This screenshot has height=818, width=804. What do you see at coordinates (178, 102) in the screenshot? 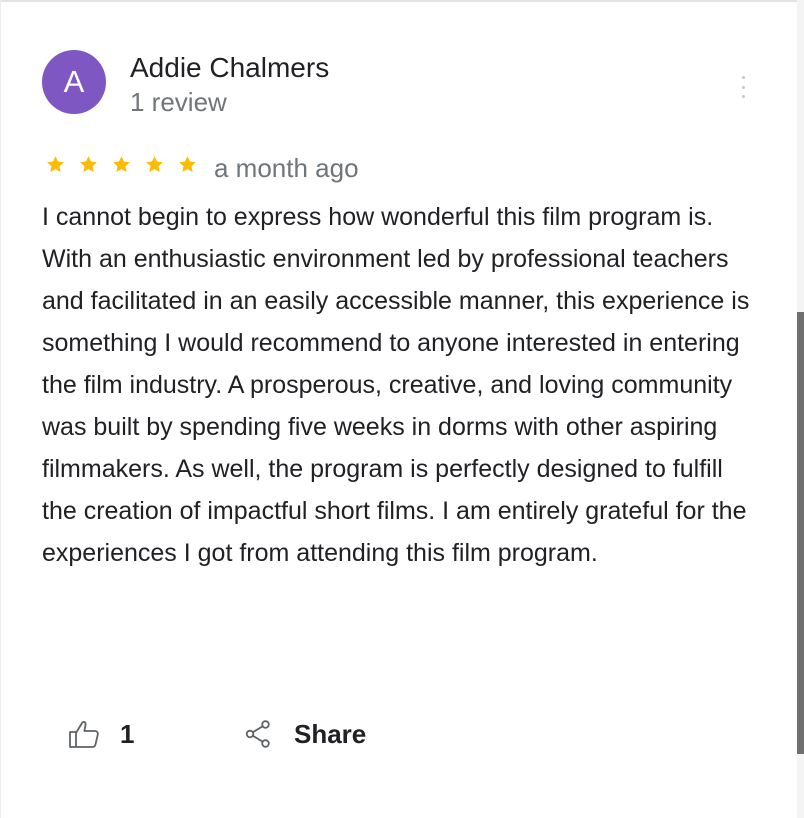
I see `review-count: 1 review` at bounding box center [178, 102].